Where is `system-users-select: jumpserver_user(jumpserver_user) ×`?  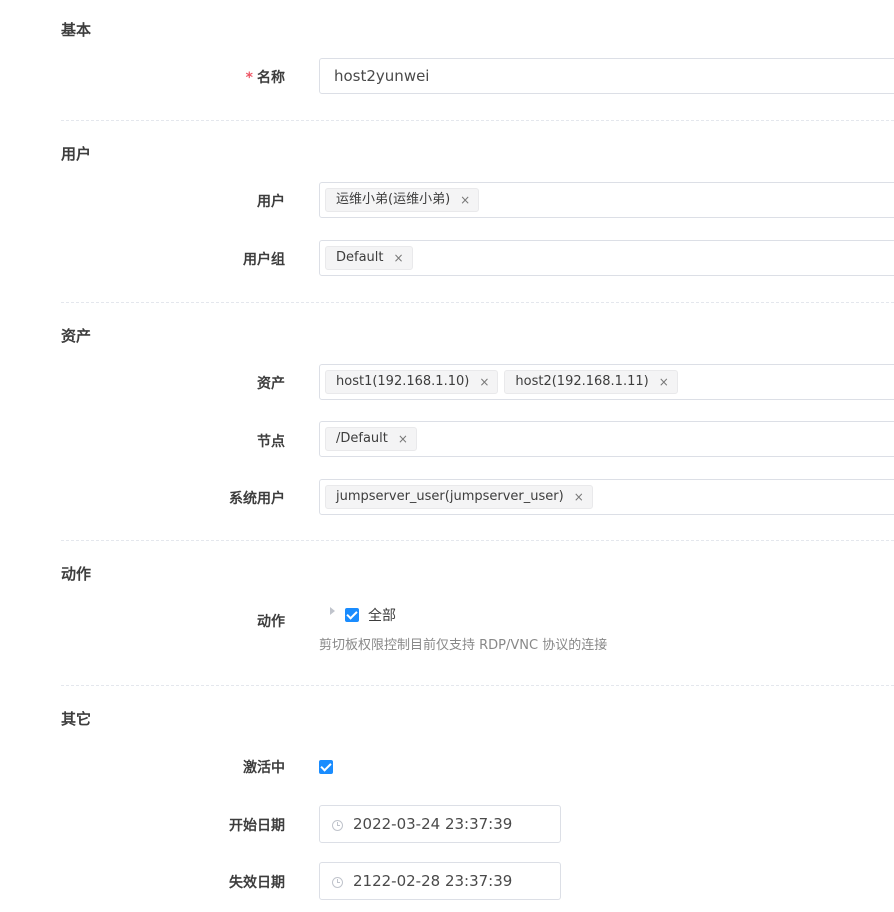 system-users-select: jumpserver_user(jumpserver_user) × is located at coordinates (606, 497).